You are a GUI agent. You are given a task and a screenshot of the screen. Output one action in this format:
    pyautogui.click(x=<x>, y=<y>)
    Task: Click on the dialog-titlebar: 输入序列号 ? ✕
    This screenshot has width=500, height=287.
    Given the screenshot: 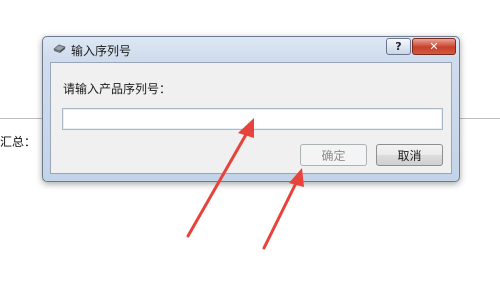 What is the action you would take?
    pyautogui.click(x=251, y=48)
    